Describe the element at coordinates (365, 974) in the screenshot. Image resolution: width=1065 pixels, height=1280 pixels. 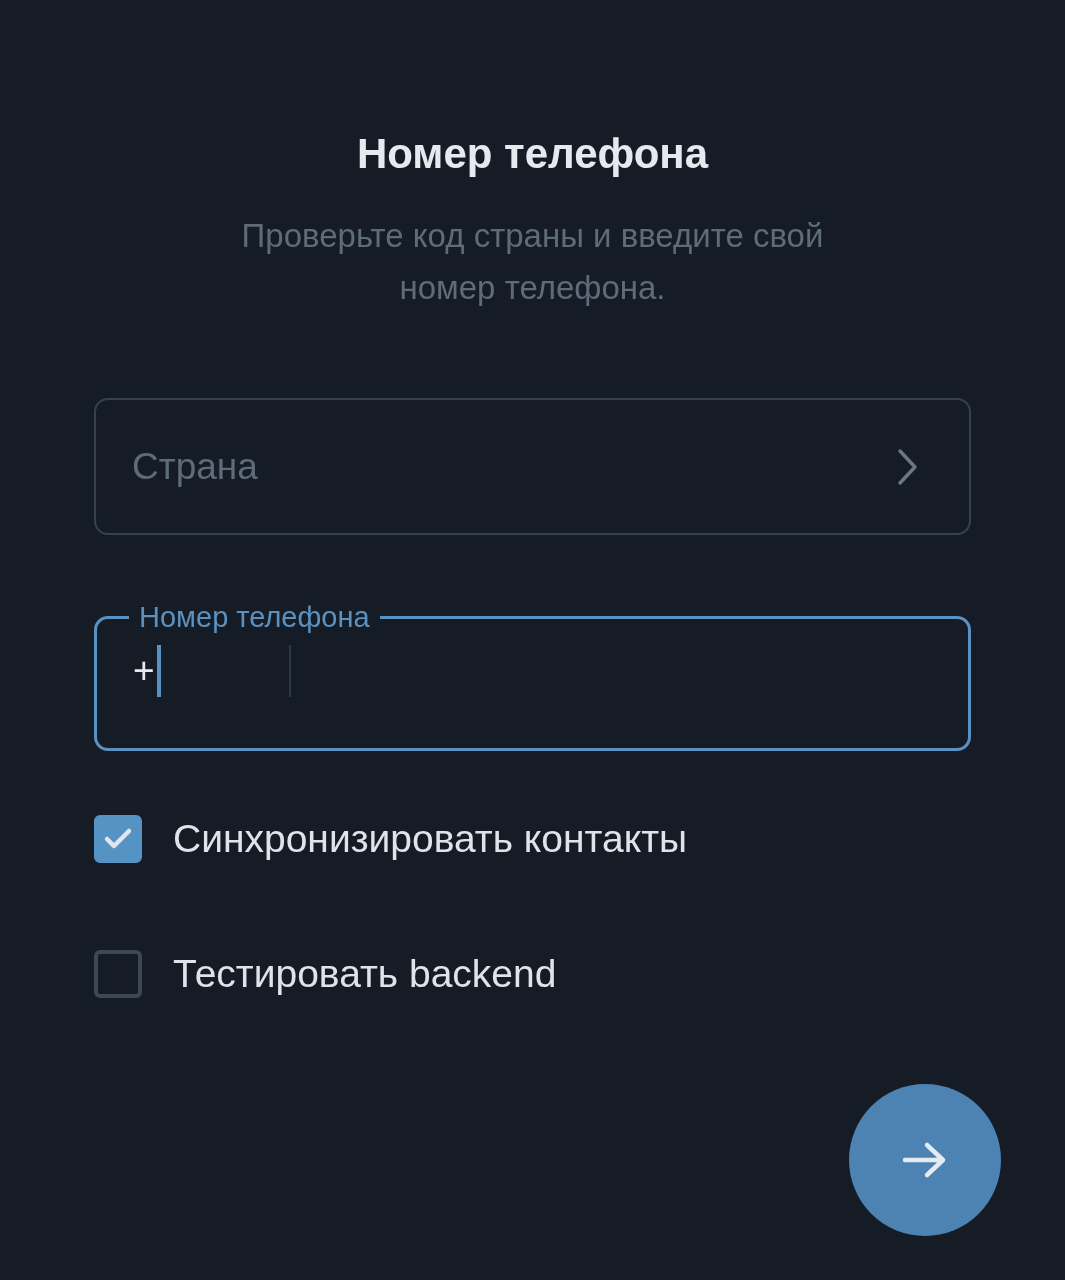
I see `checkbox-label: Тестировать backend` at that location.